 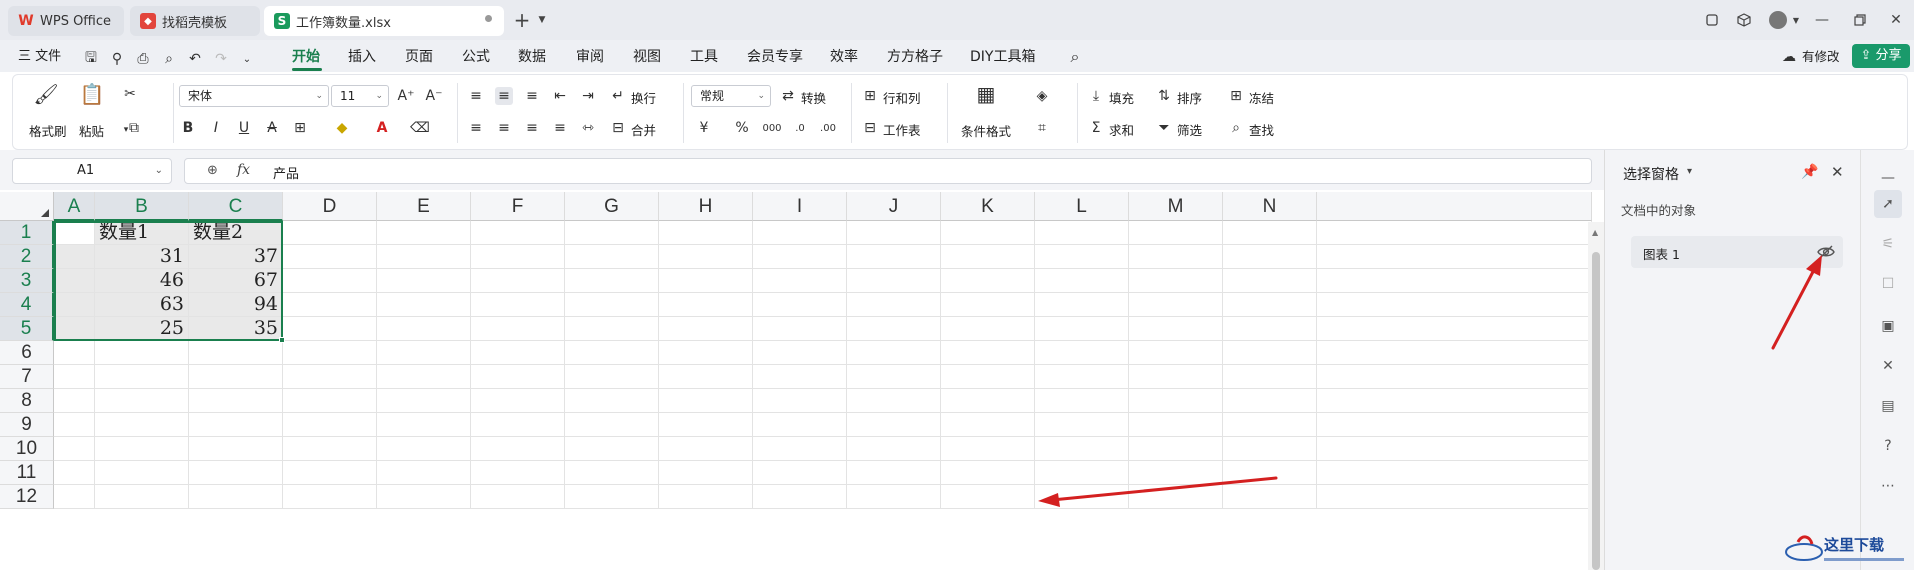 What do you see at coordinates (236, 305) in the screenshot?
I see `cell-c4: 94` at bounding box center [236, 305].